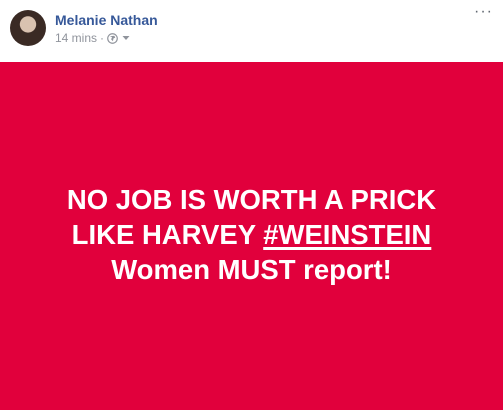 The image size is (503, 410). I want to click on author-name: Melanie Nathan, so click(106, 20).